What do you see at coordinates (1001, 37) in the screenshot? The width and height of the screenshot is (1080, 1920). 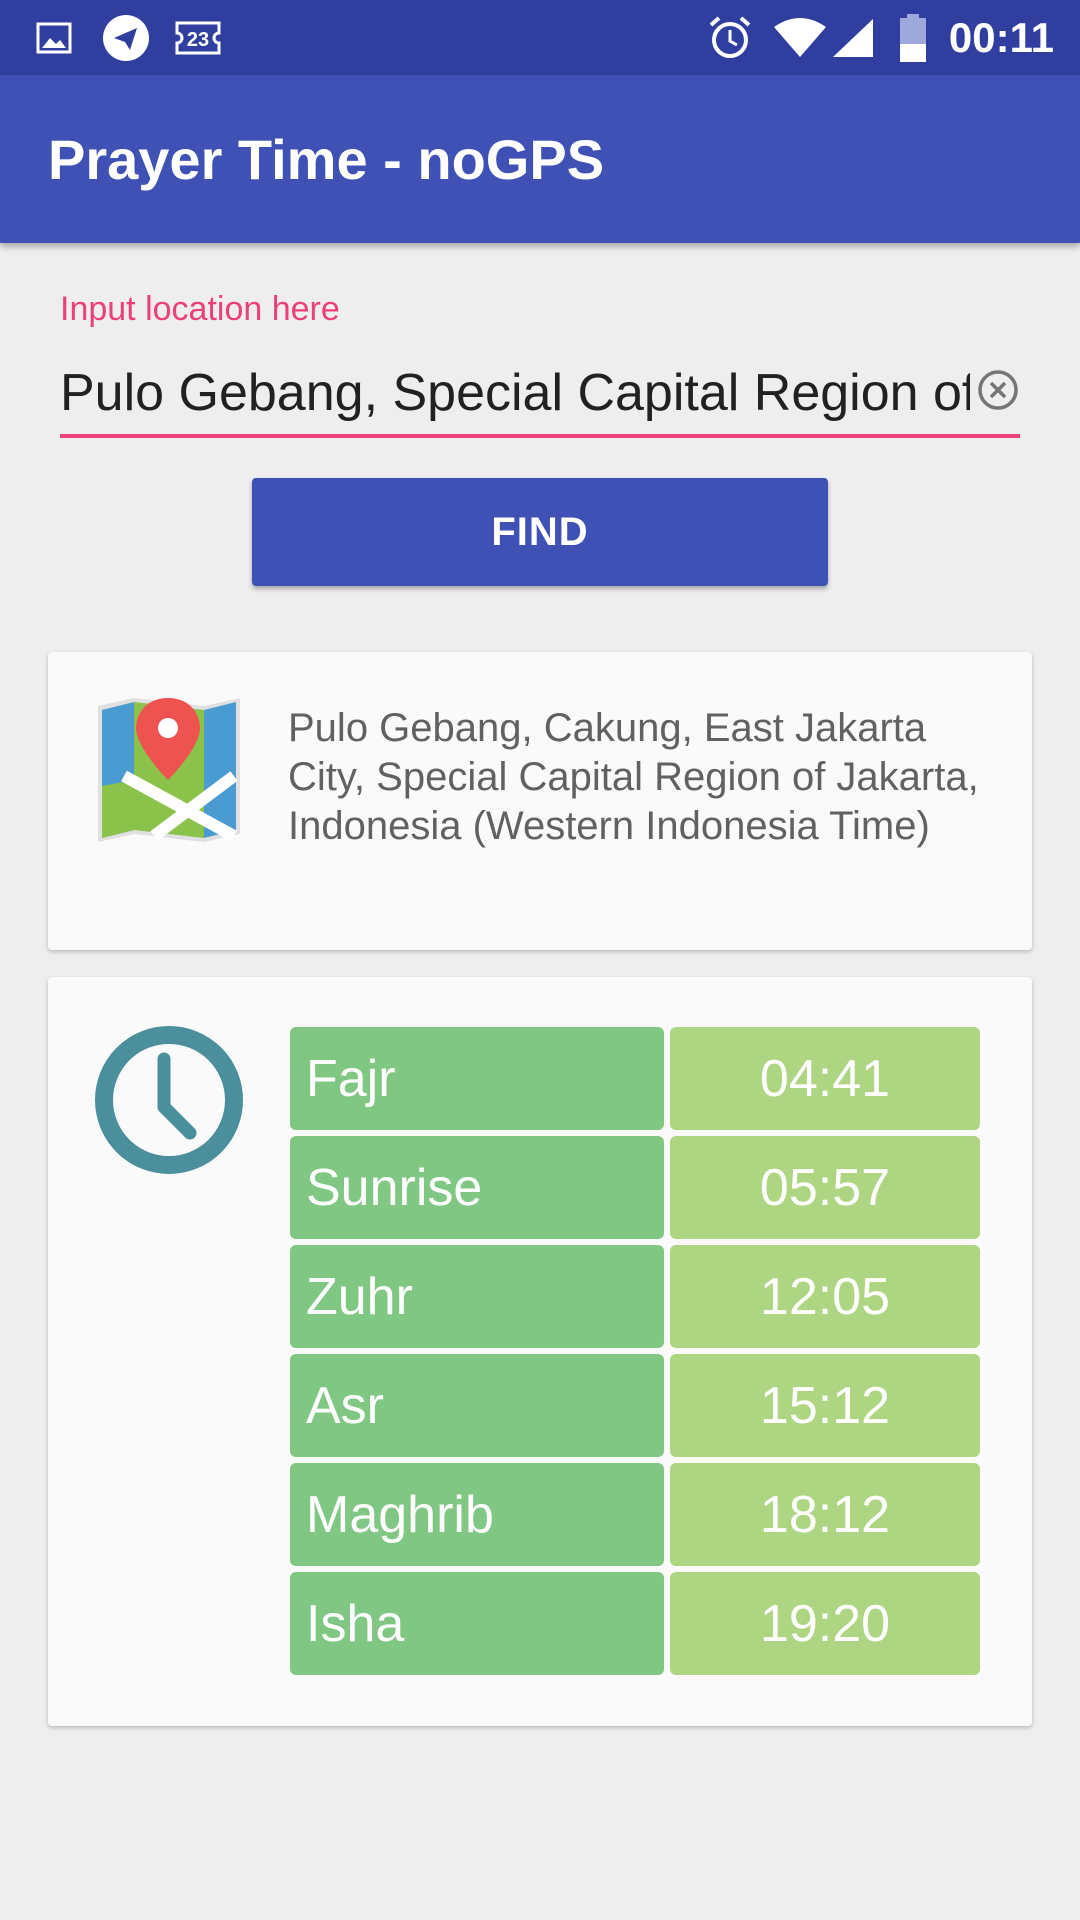 I see `status-time: 00:11` at bounding box center [1001, 37].